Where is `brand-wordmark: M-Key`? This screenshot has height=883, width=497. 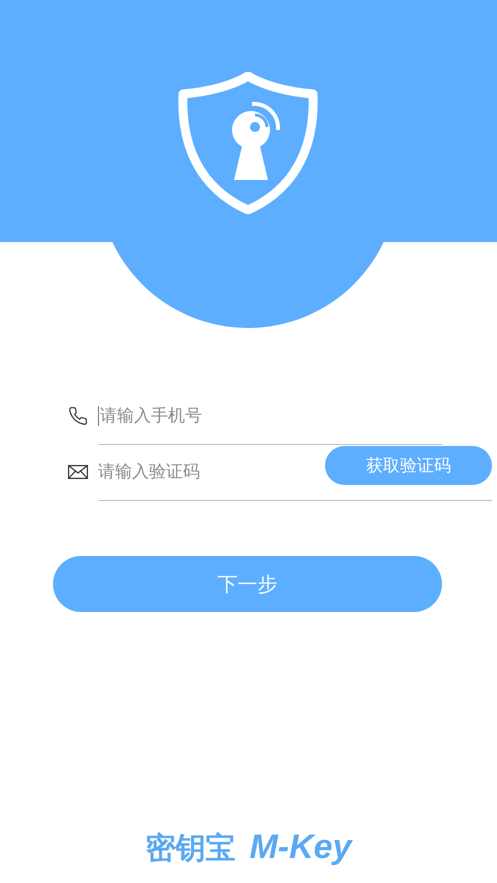 brand-wordmark: M-Key is located at coordinates (300, 847).